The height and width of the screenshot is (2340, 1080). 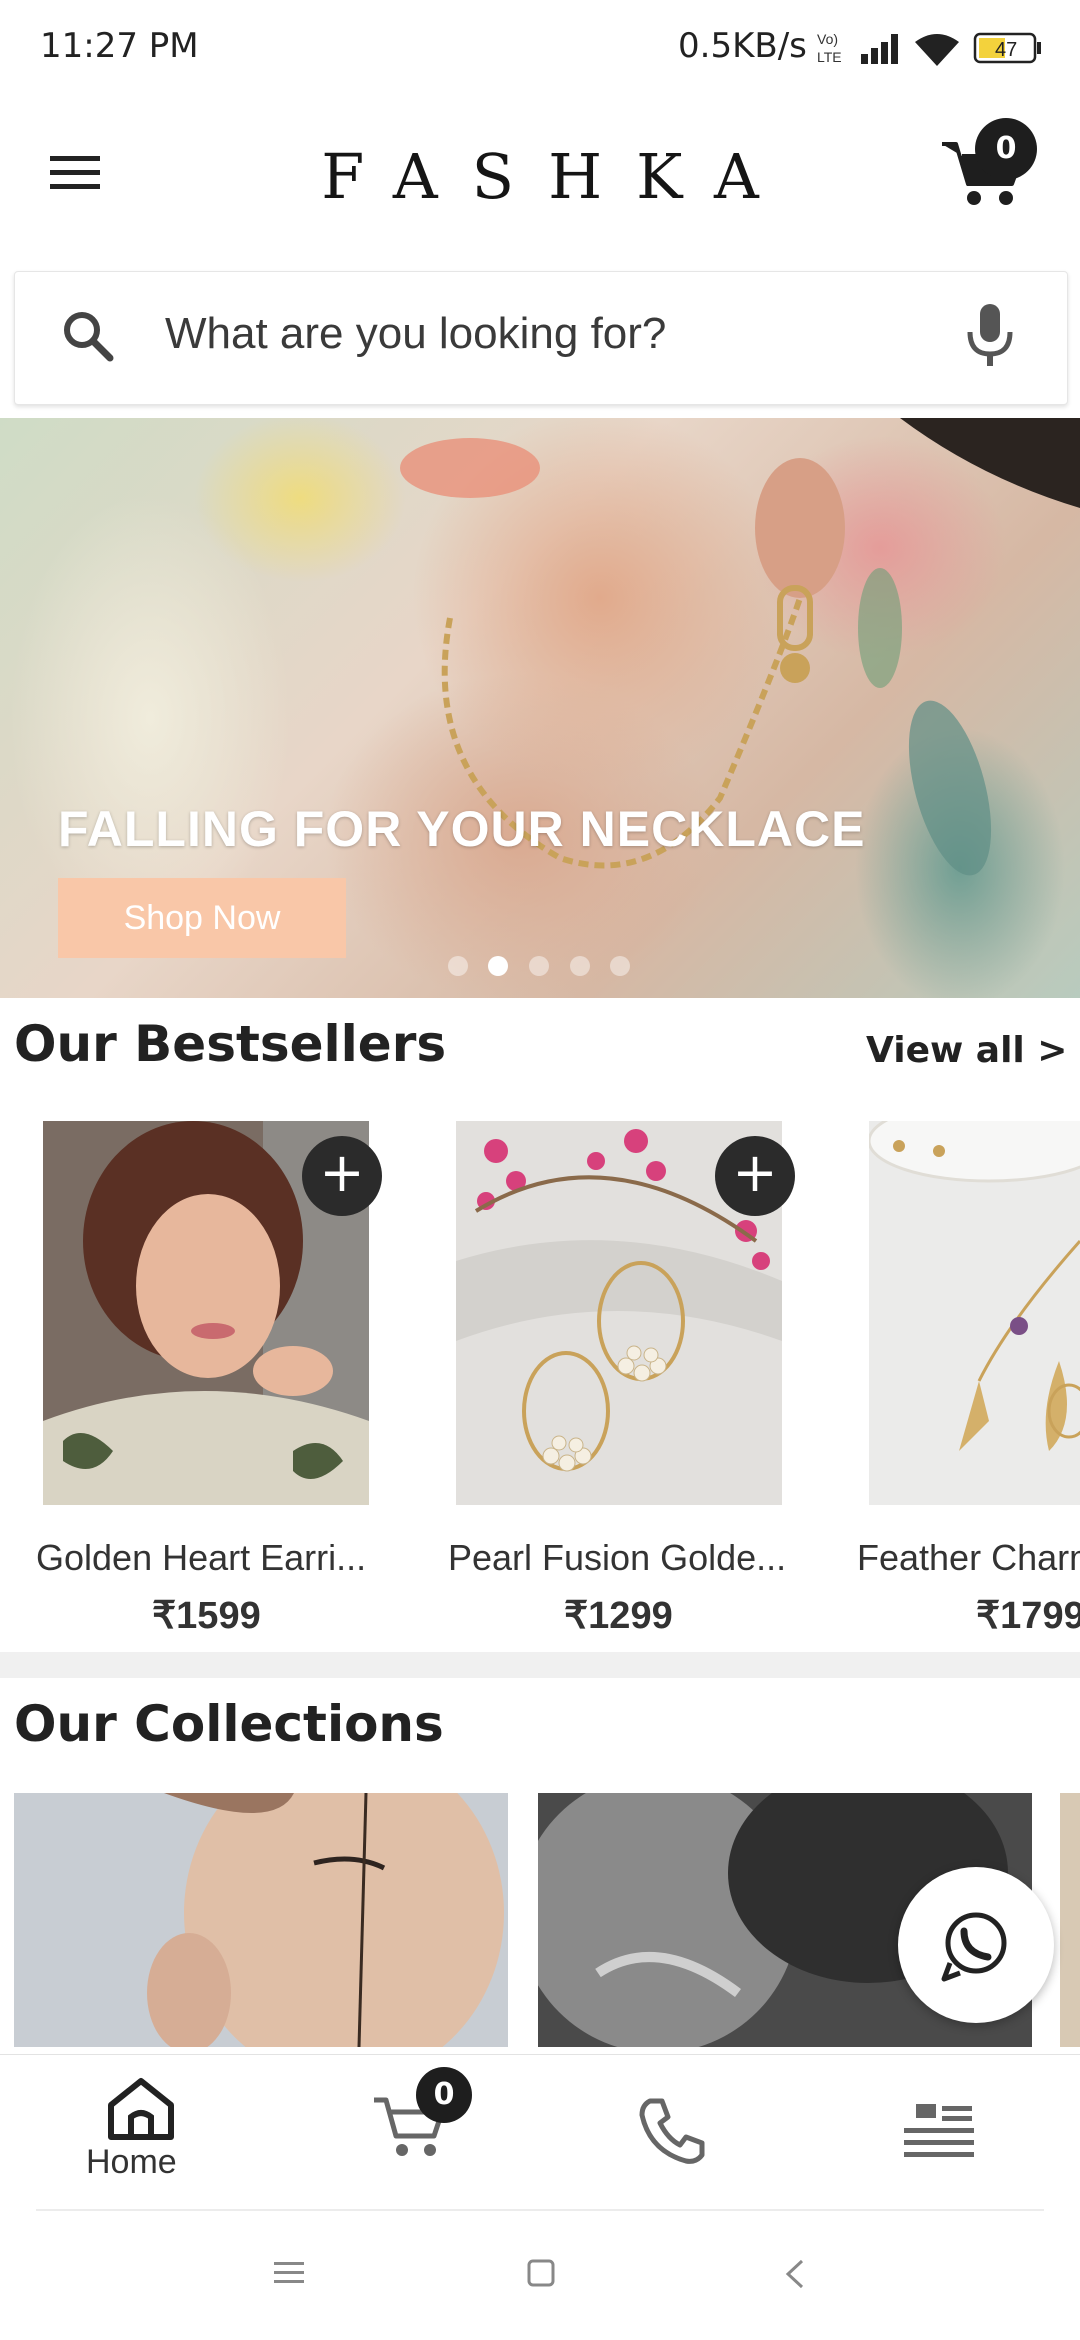 What do you see at coordinates (289, 2273) in the screenshot?
I see `recent-apps-icon` at bounding box center [289, 2273].